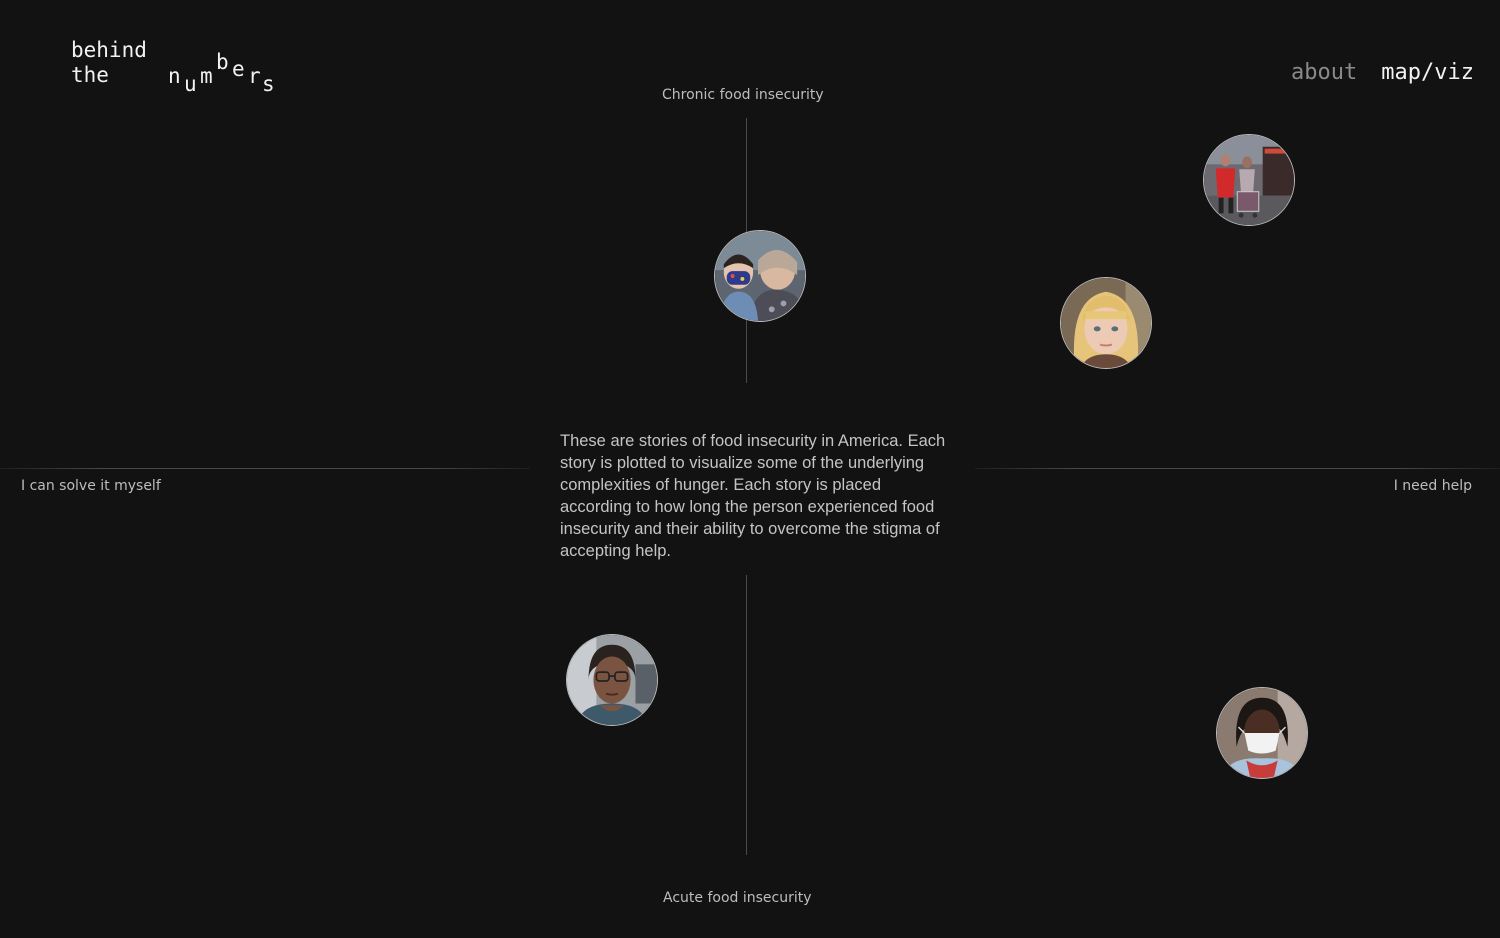 The image size is (1500, 938). What do you see at coordinates (265, 468) in the screenshot?
I see `axis-line-left` at bounding box center [265, 468].